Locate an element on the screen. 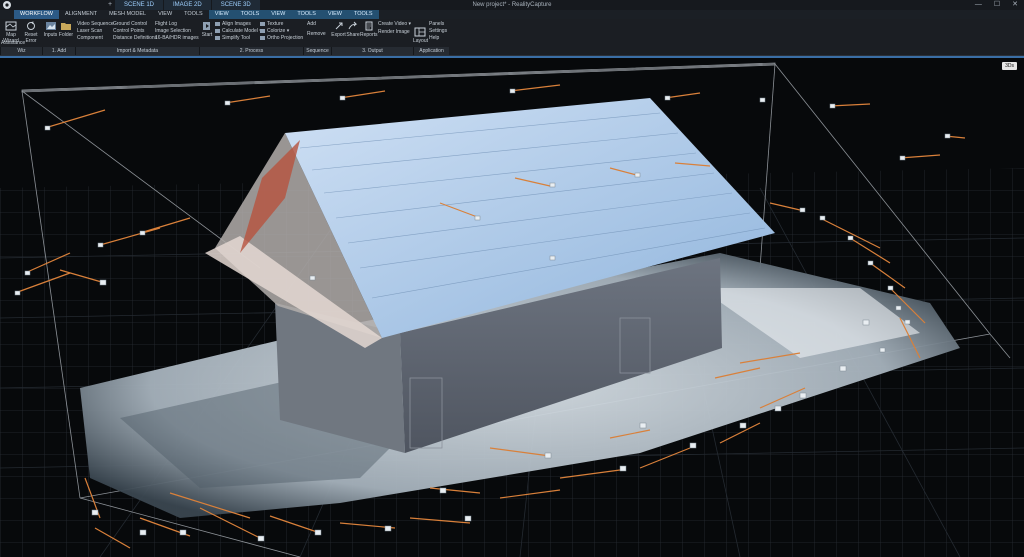  texture-button: Texture is located at coordinates (271, 24).